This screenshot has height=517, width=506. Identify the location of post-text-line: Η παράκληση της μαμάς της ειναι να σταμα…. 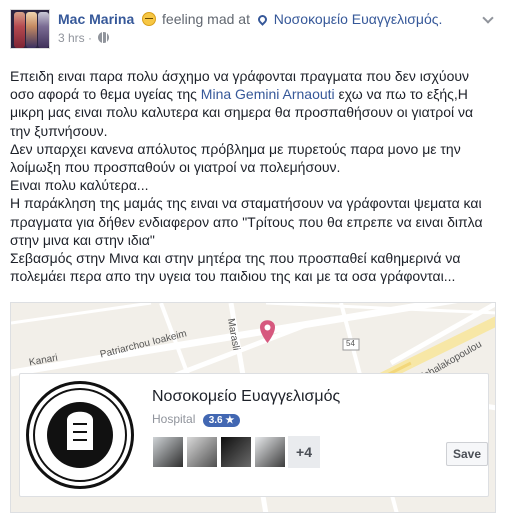
(246, 203).